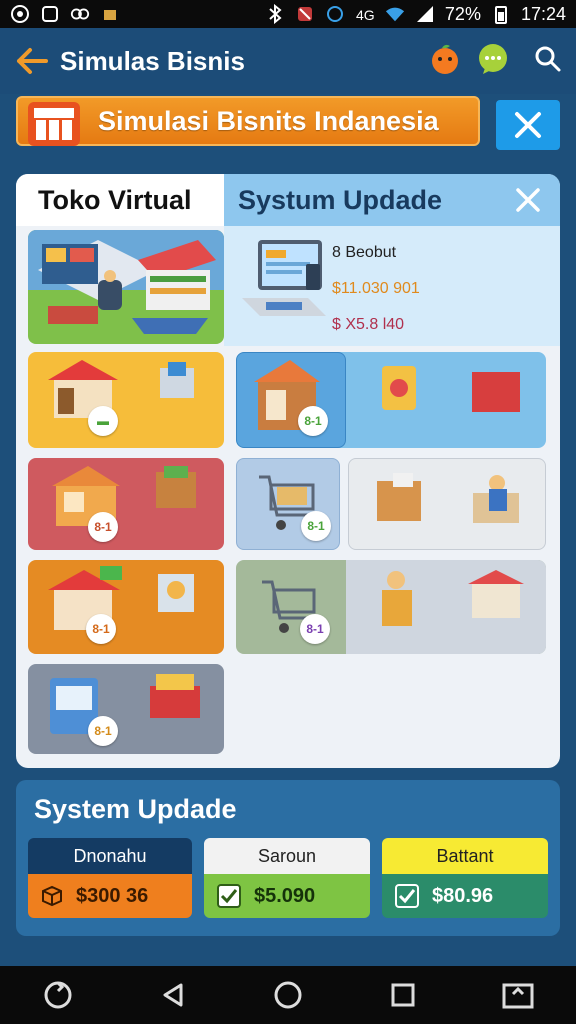  I want to click on home-nav-button, so click(288, 995).